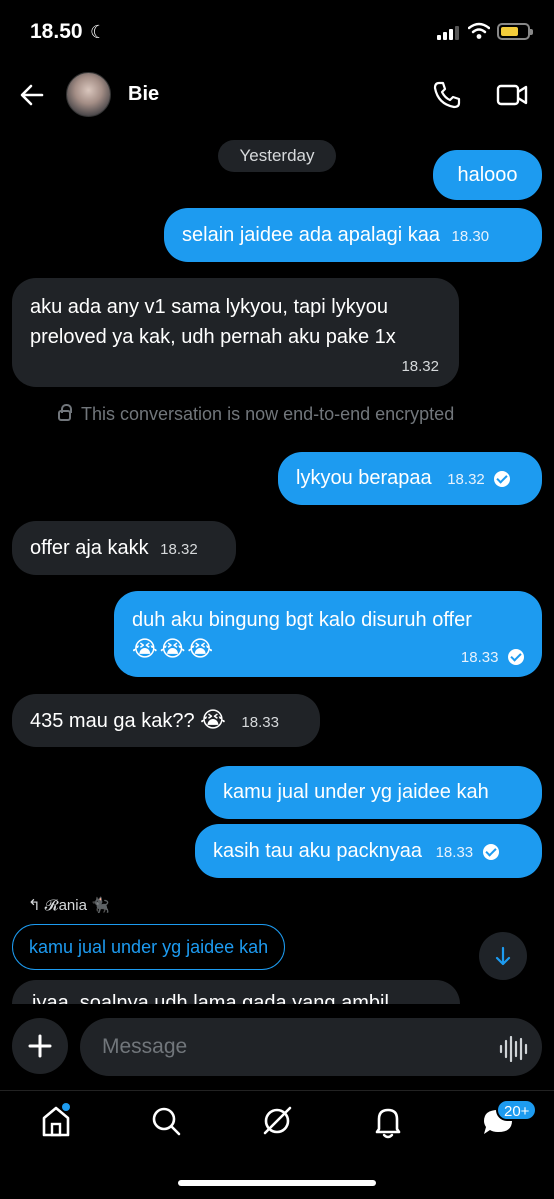 The width and height of the screenshot is (554, 1199). I want to click on reply-author: 𝓡ania 🐈‍⬛, so click(77, 905).